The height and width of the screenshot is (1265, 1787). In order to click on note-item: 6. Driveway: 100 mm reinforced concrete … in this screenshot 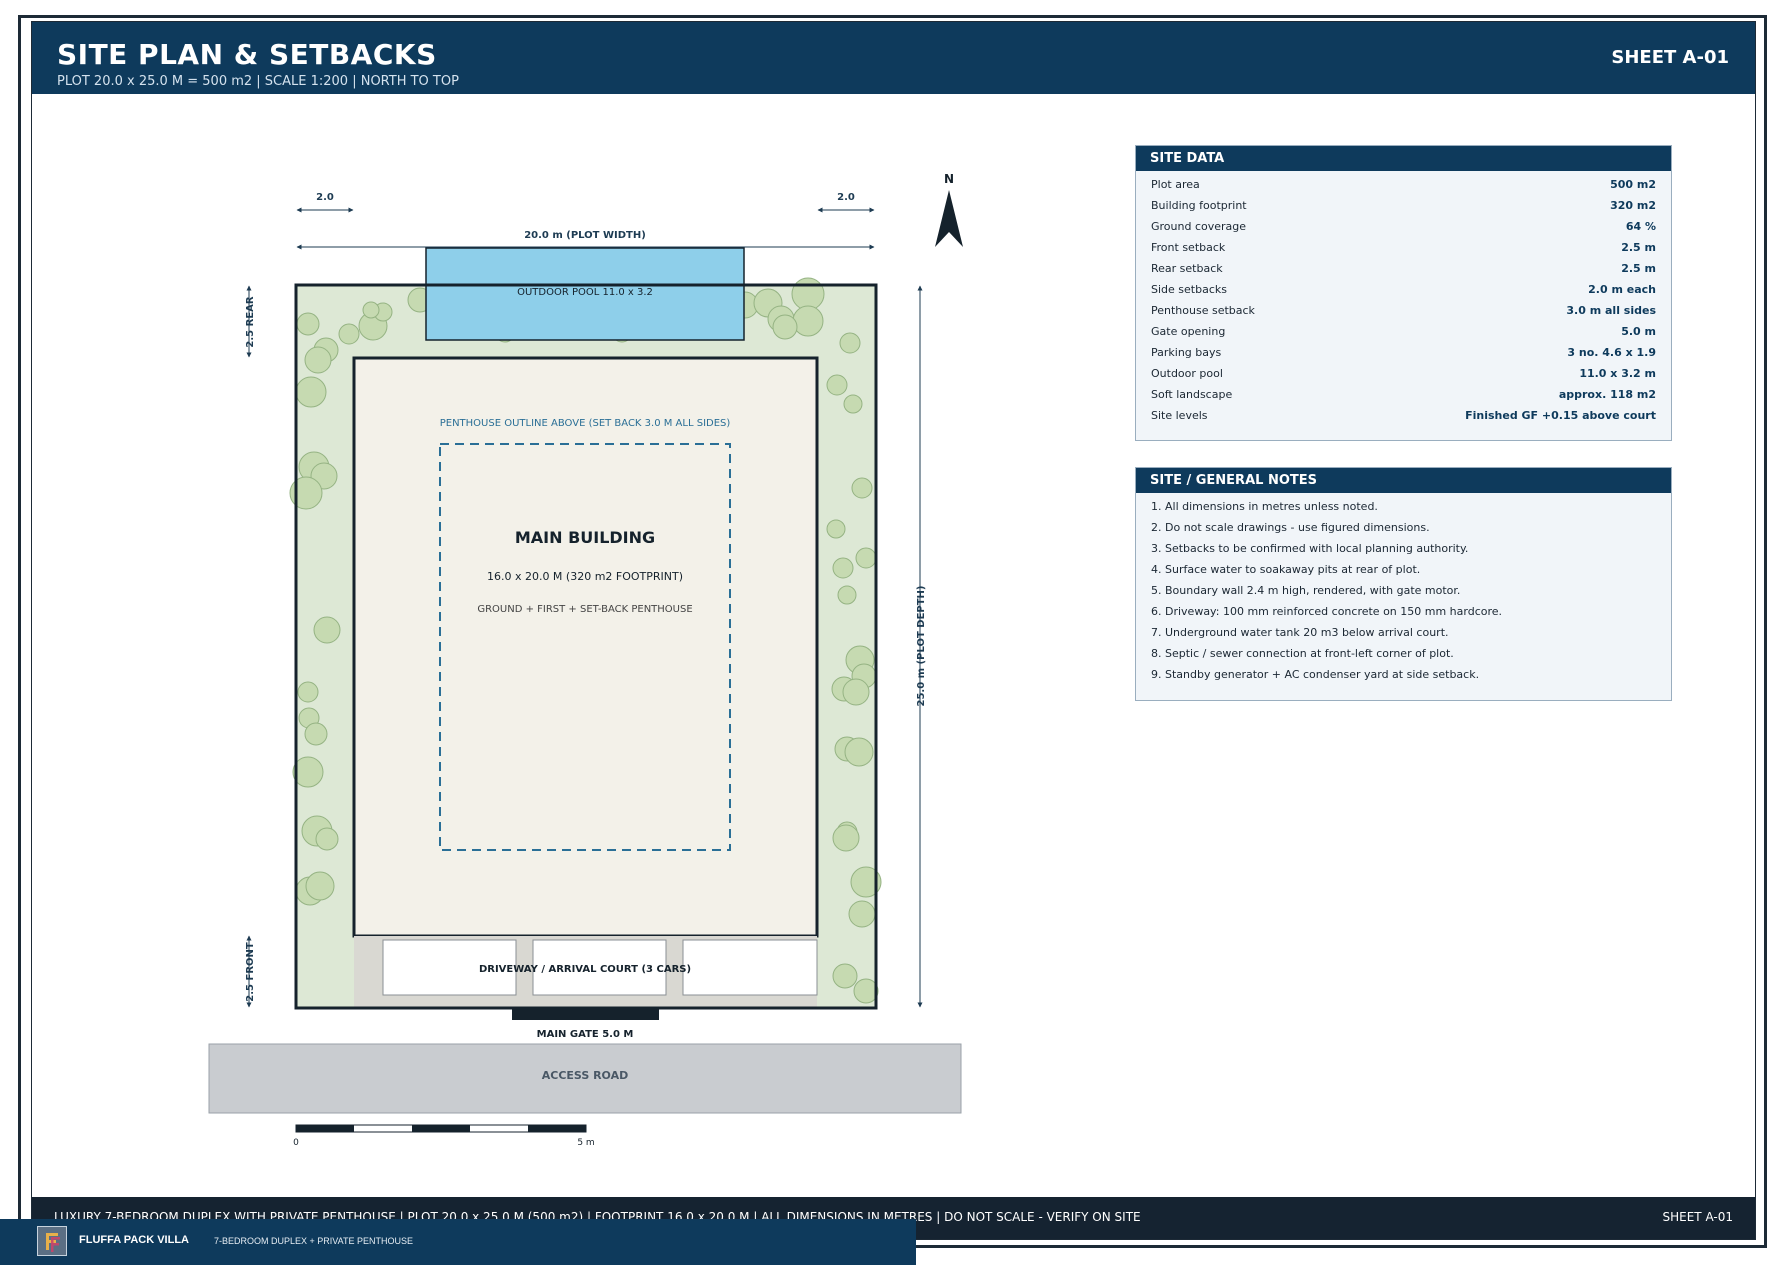, I will do `click(1327, 611)`.